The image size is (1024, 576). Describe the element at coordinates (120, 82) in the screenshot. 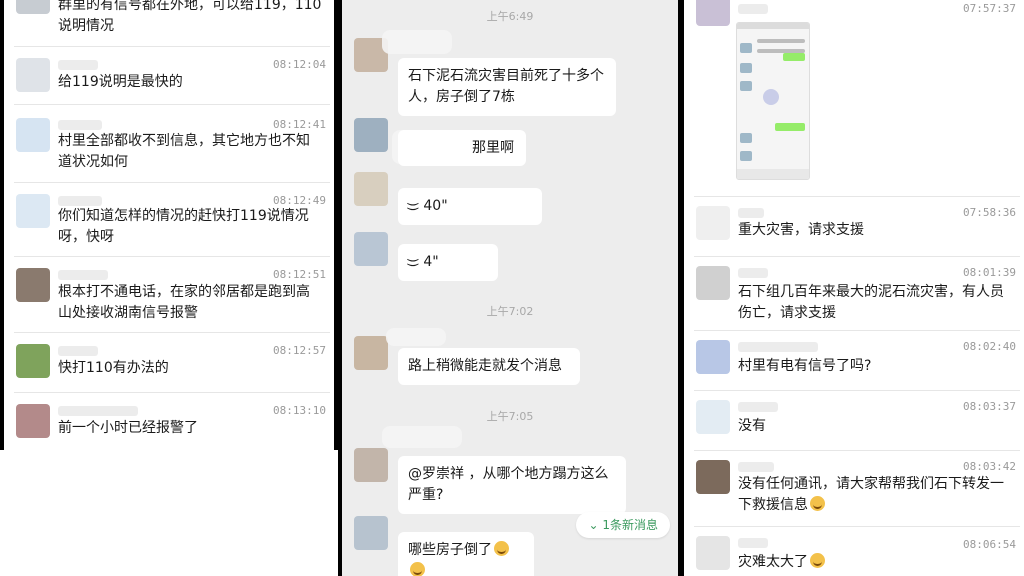

I see `message-text: 给119说明是最快的` at that location.